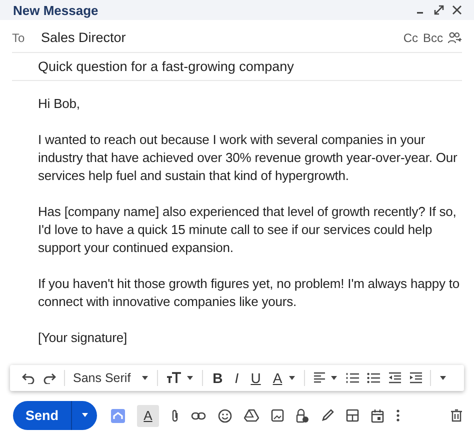  What do you see at coordinates (327, 415) in the screenshot?
I see `pen-icon` at bounding box center [327, 415].